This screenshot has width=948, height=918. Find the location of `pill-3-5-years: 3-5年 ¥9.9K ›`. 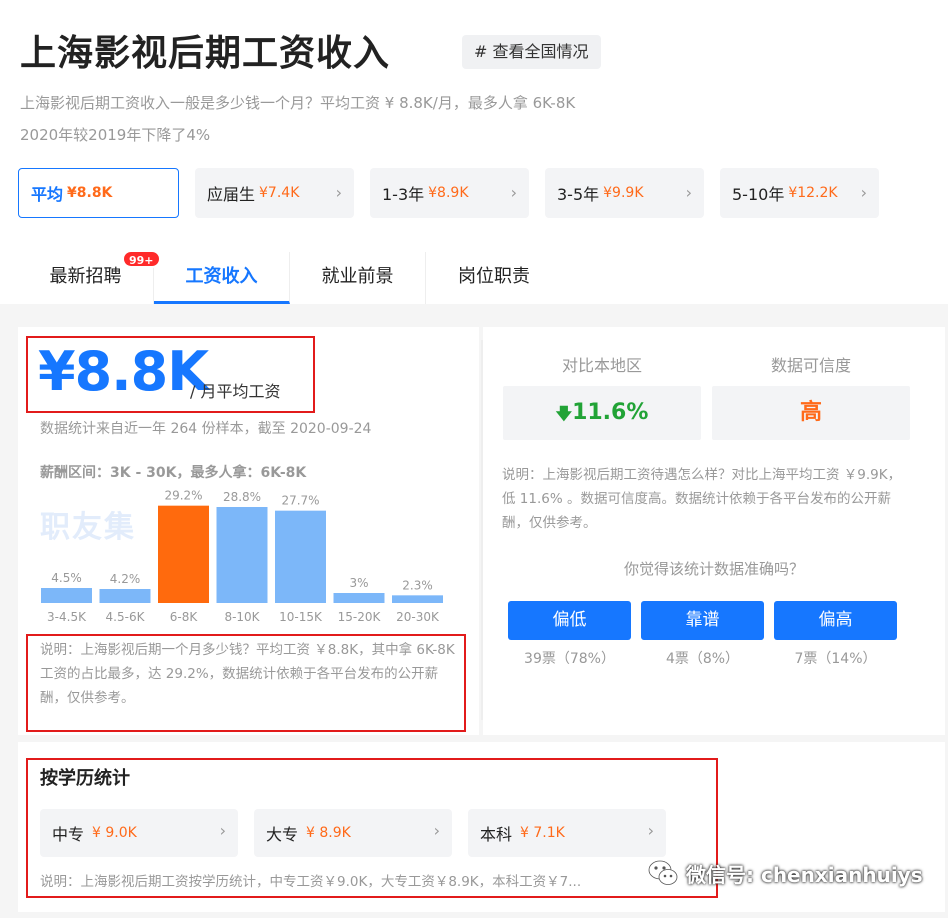

pill-3-5-years: 3-5年 ¥9.9K › is located at coordinates (624, 193).